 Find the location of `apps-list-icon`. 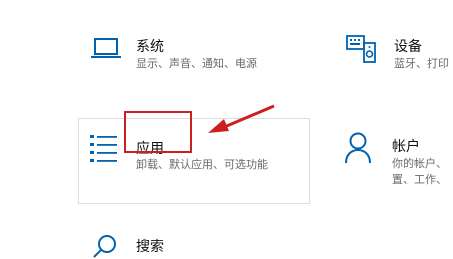

apps-list-icon is located at coordinates (104, 148).